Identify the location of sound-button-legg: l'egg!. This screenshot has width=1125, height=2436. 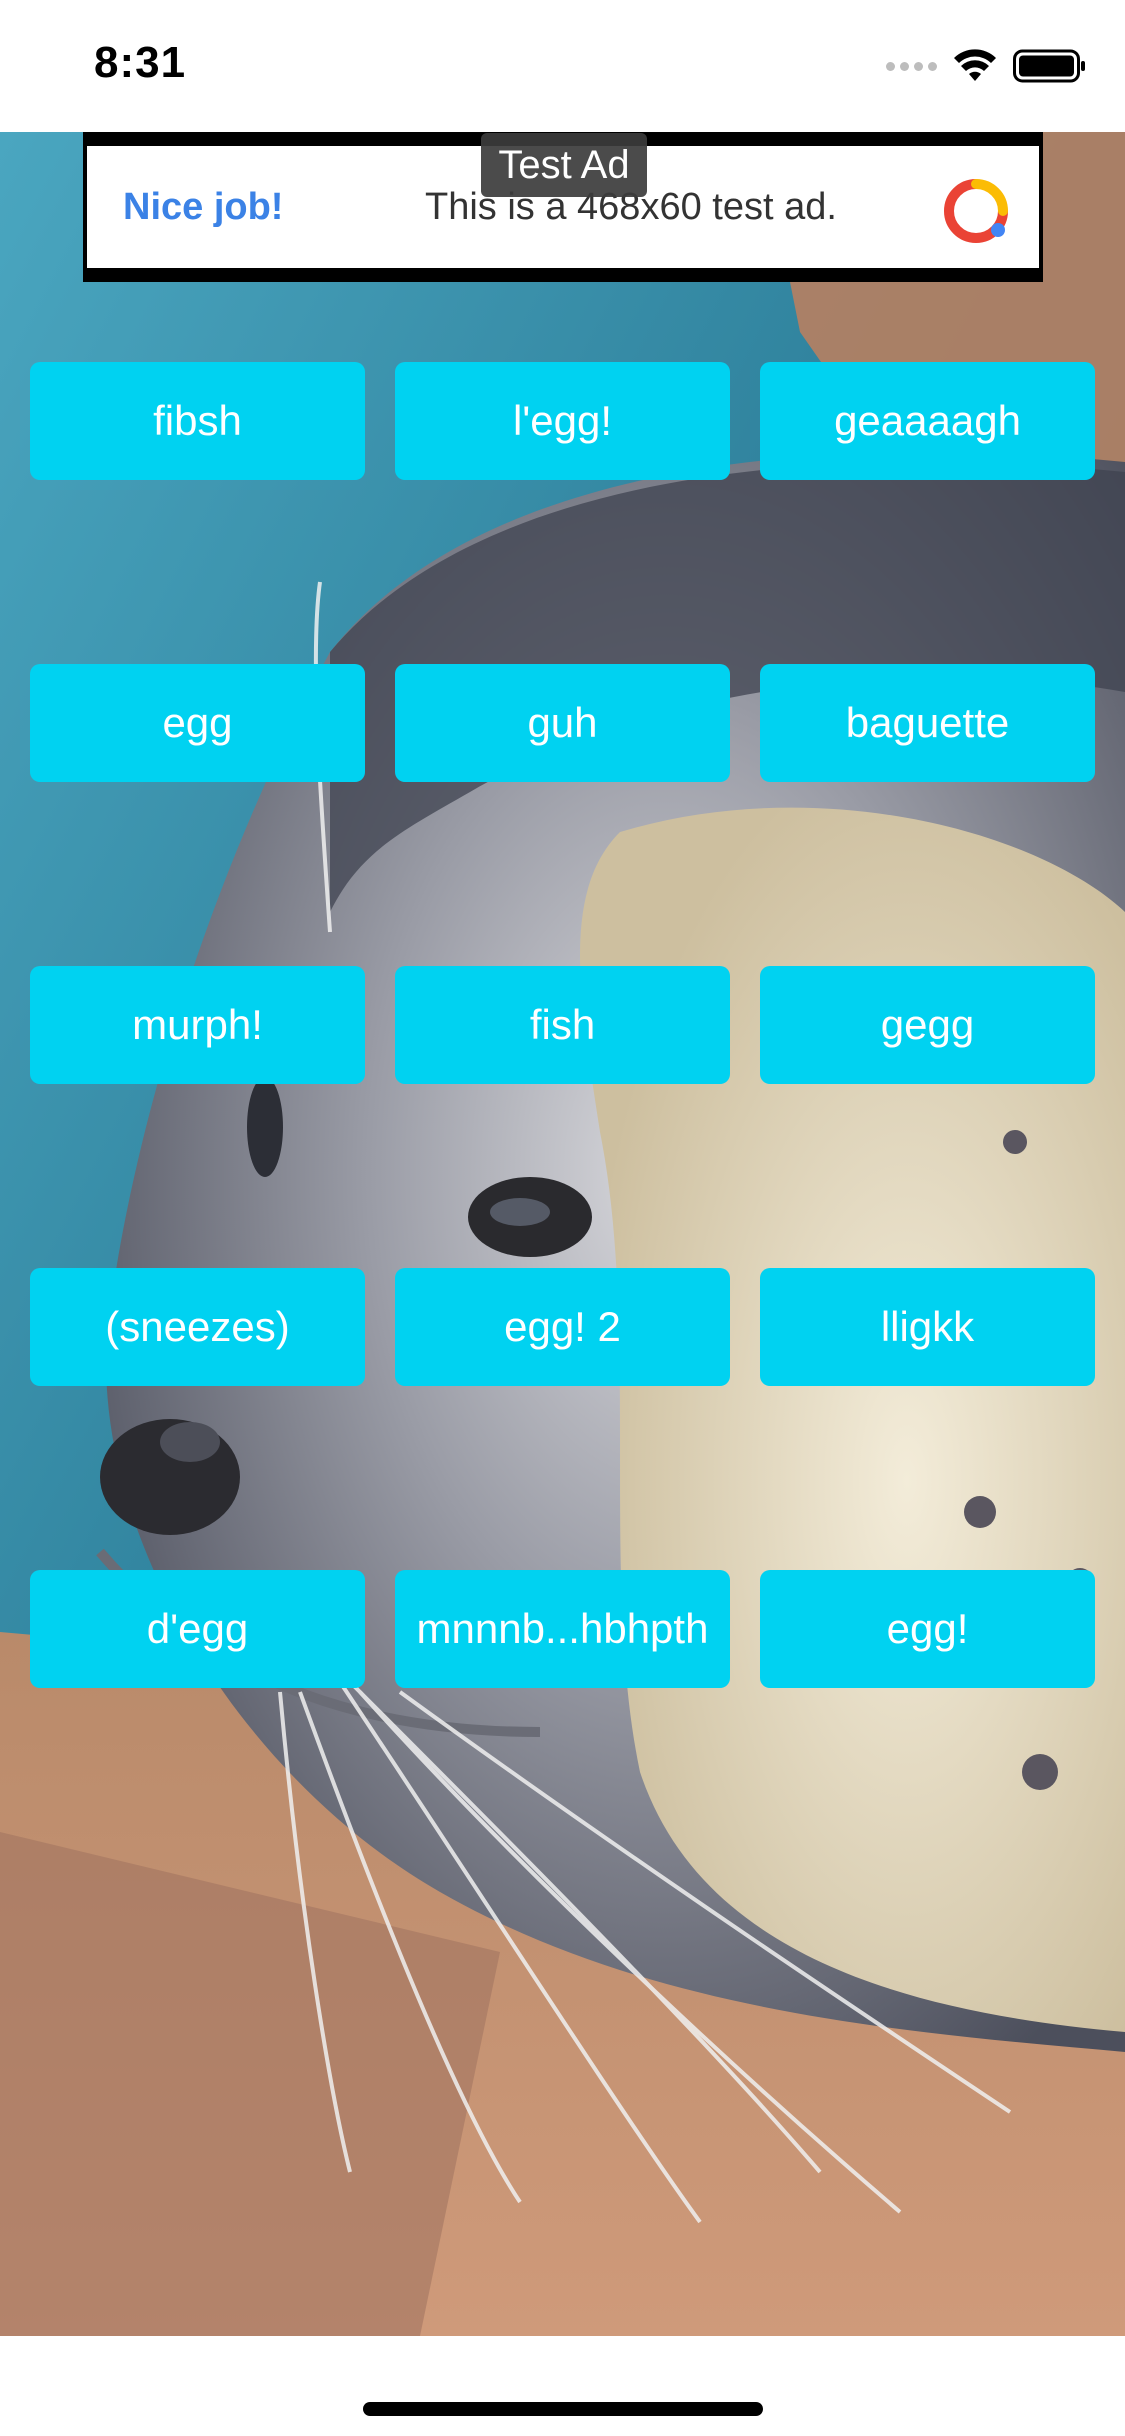
(562, 421).